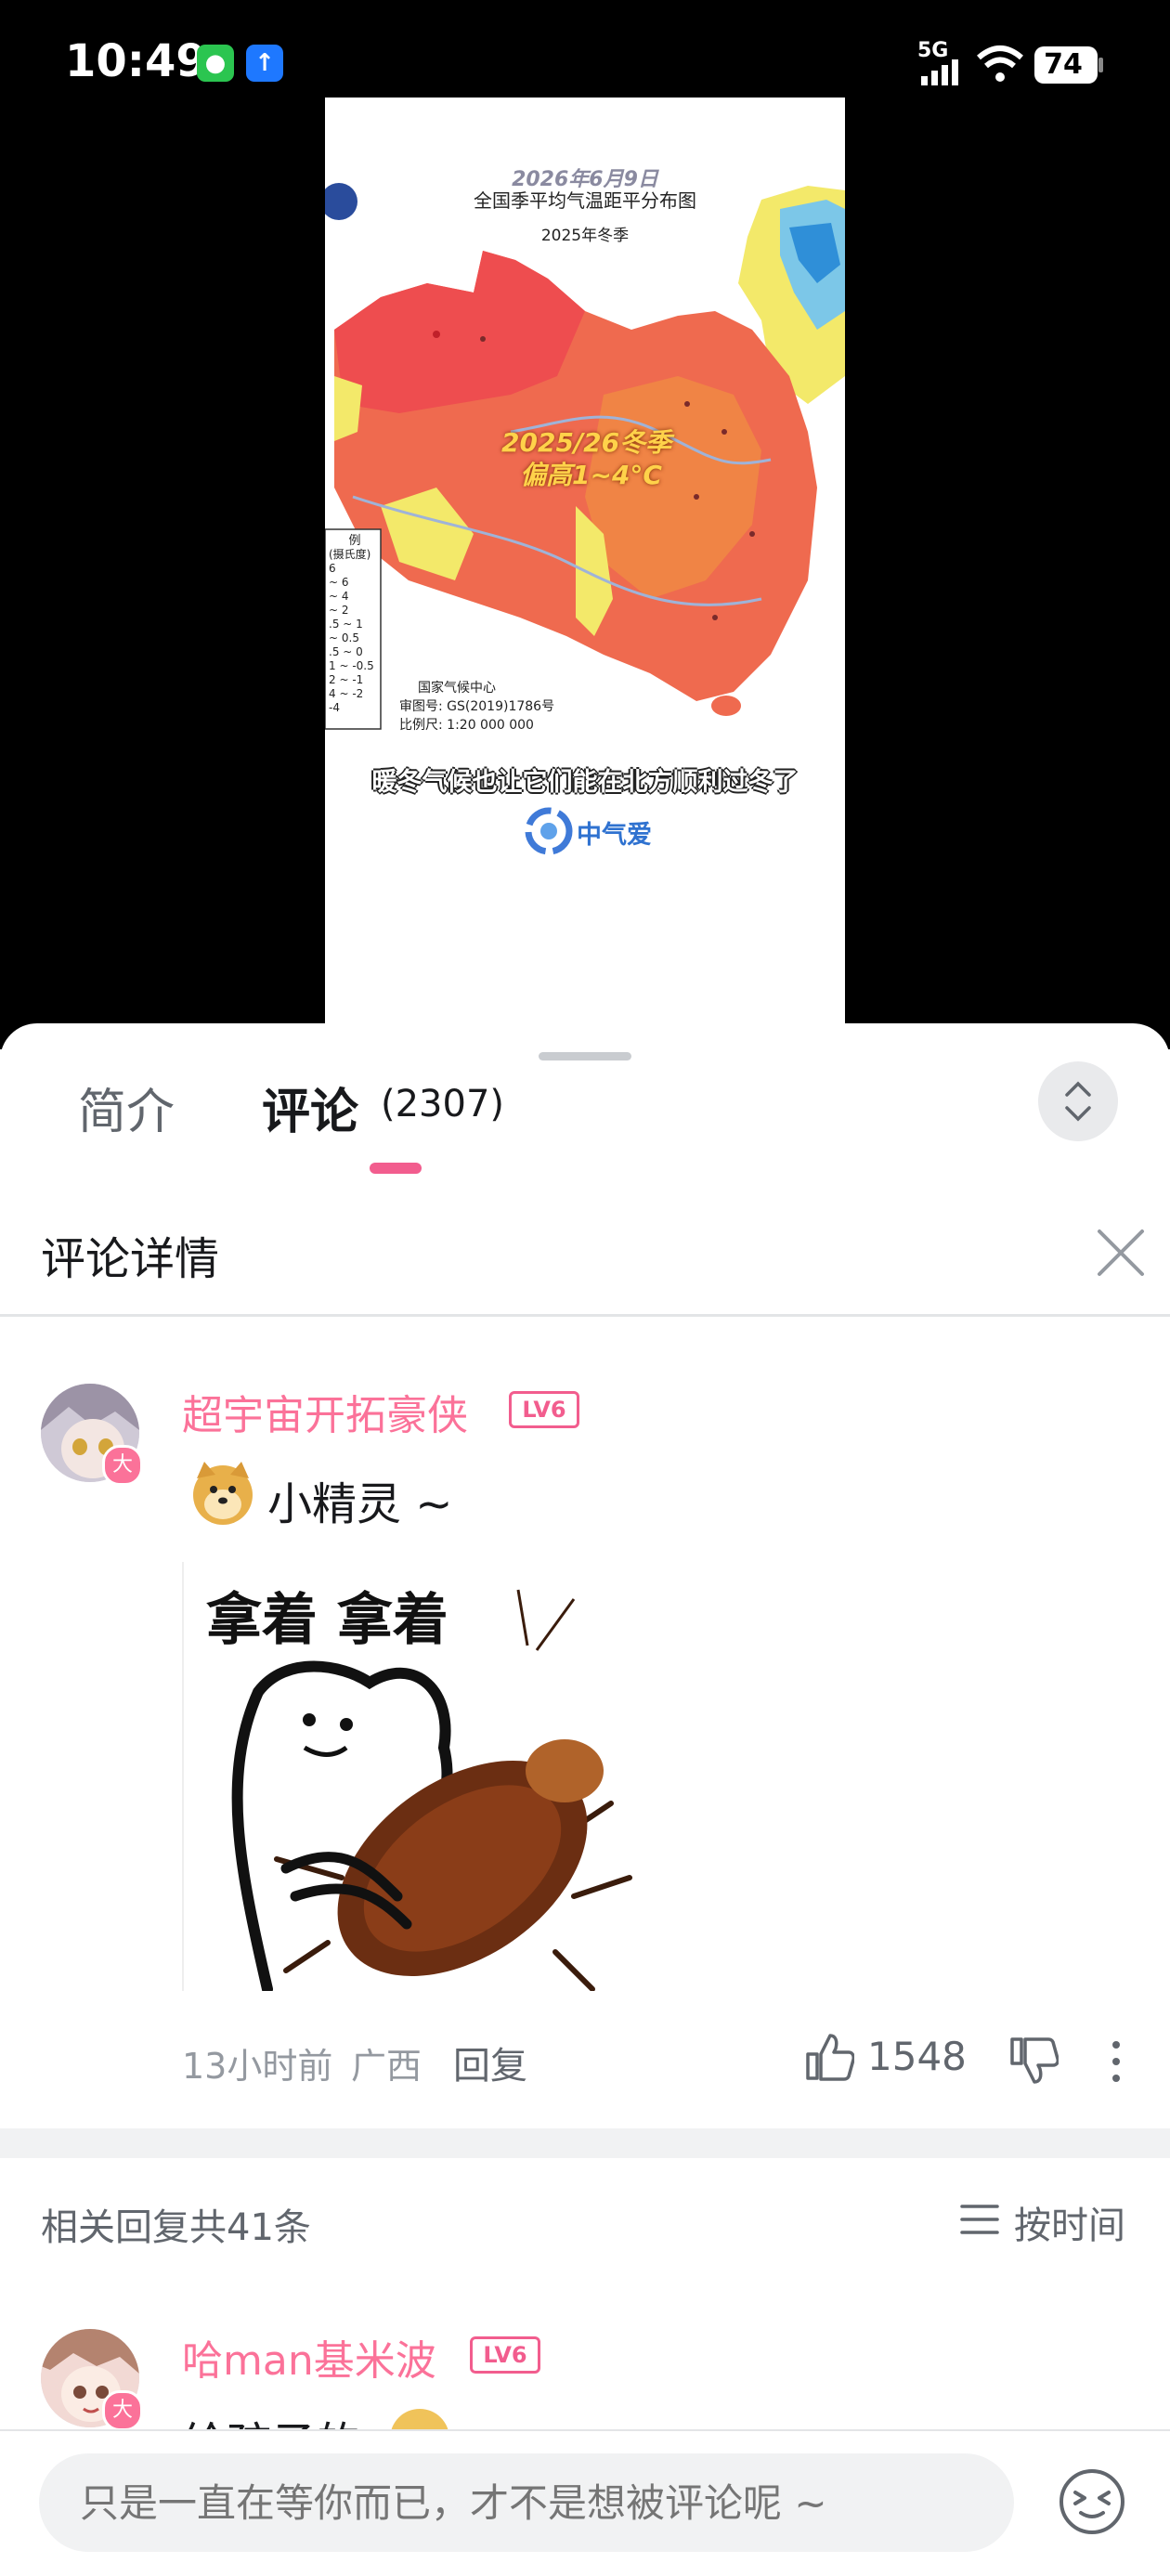  I want to click on thumbs-down-icon, so click(1033, 2061).